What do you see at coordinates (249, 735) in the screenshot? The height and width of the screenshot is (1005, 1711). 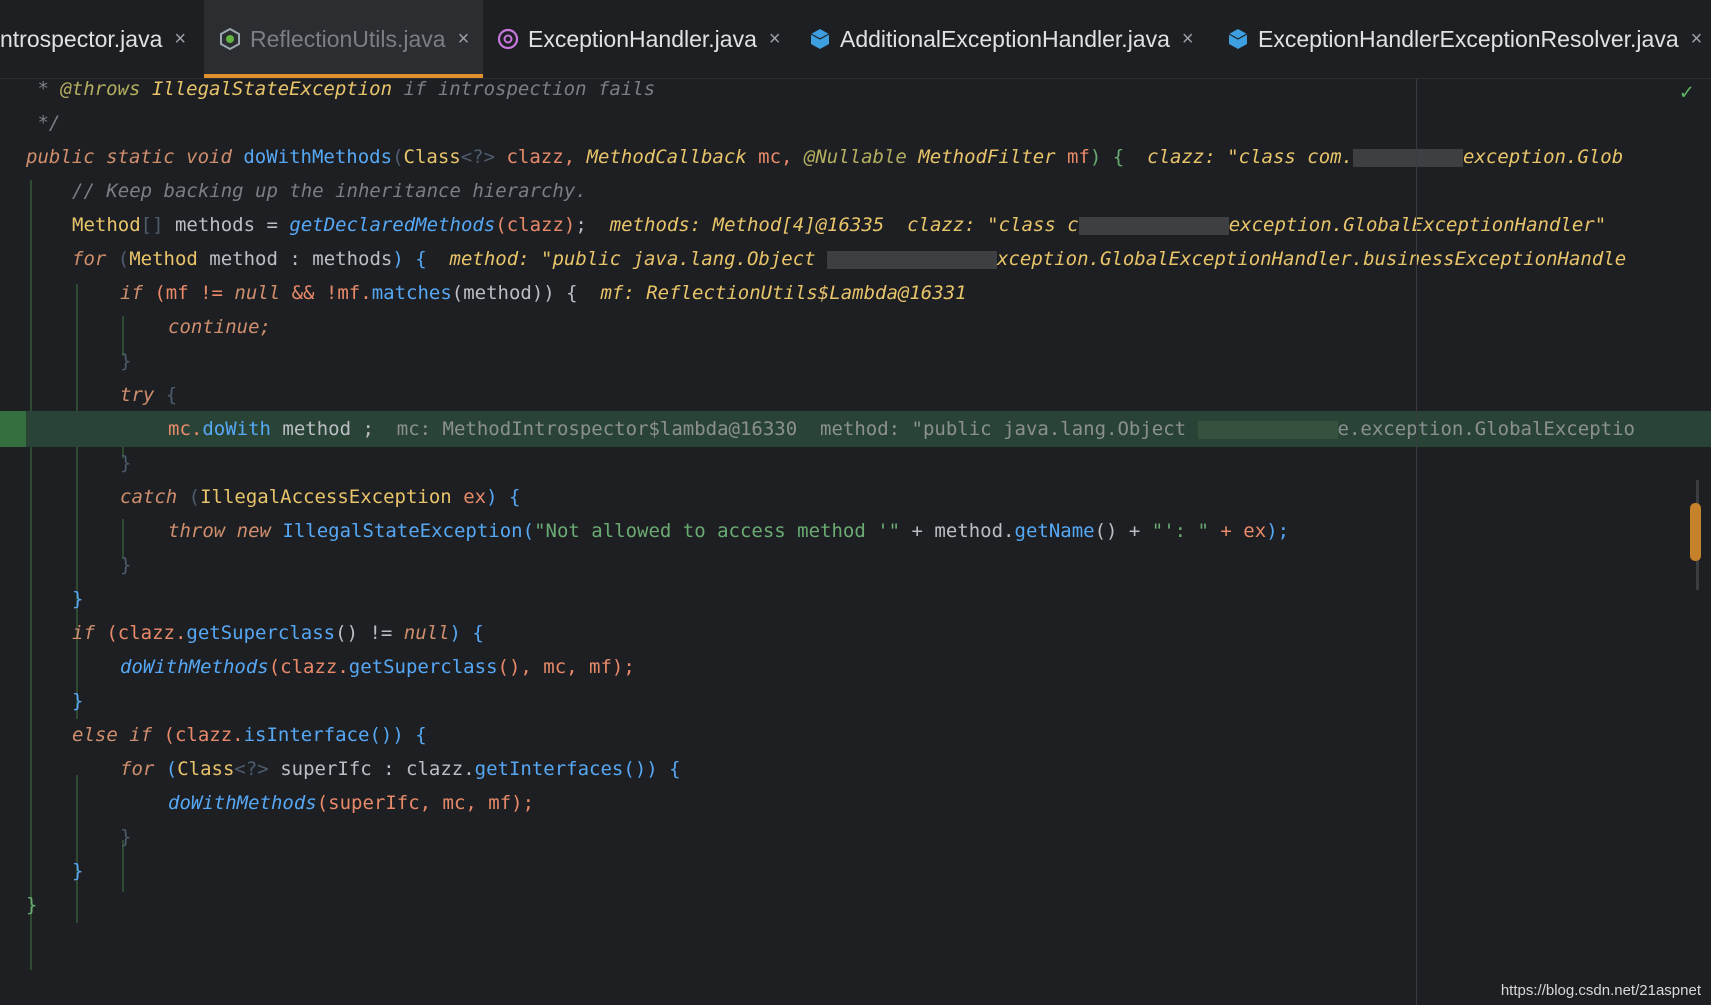 I see `code-line: else if (clazz.isInterface()) {` at bounding box center [249, 735].